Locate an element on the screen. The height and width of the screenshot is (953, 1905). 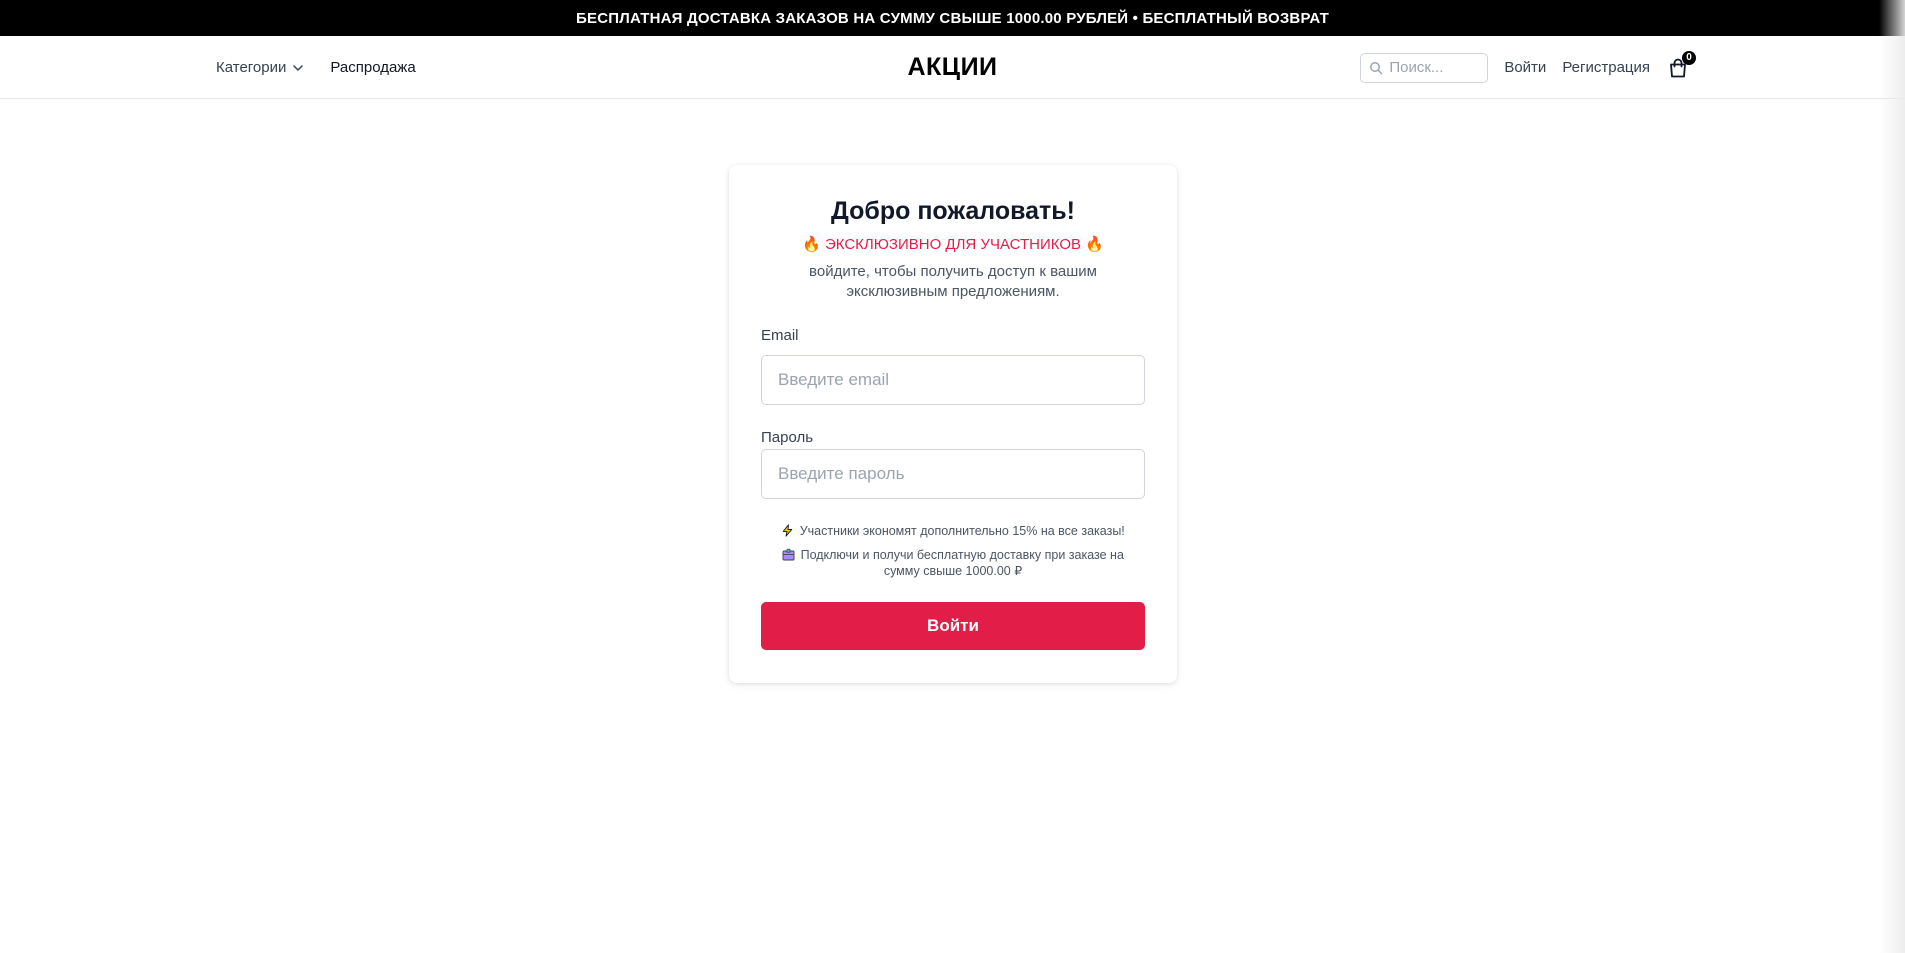
password-field is located at coordinates (953, 474).